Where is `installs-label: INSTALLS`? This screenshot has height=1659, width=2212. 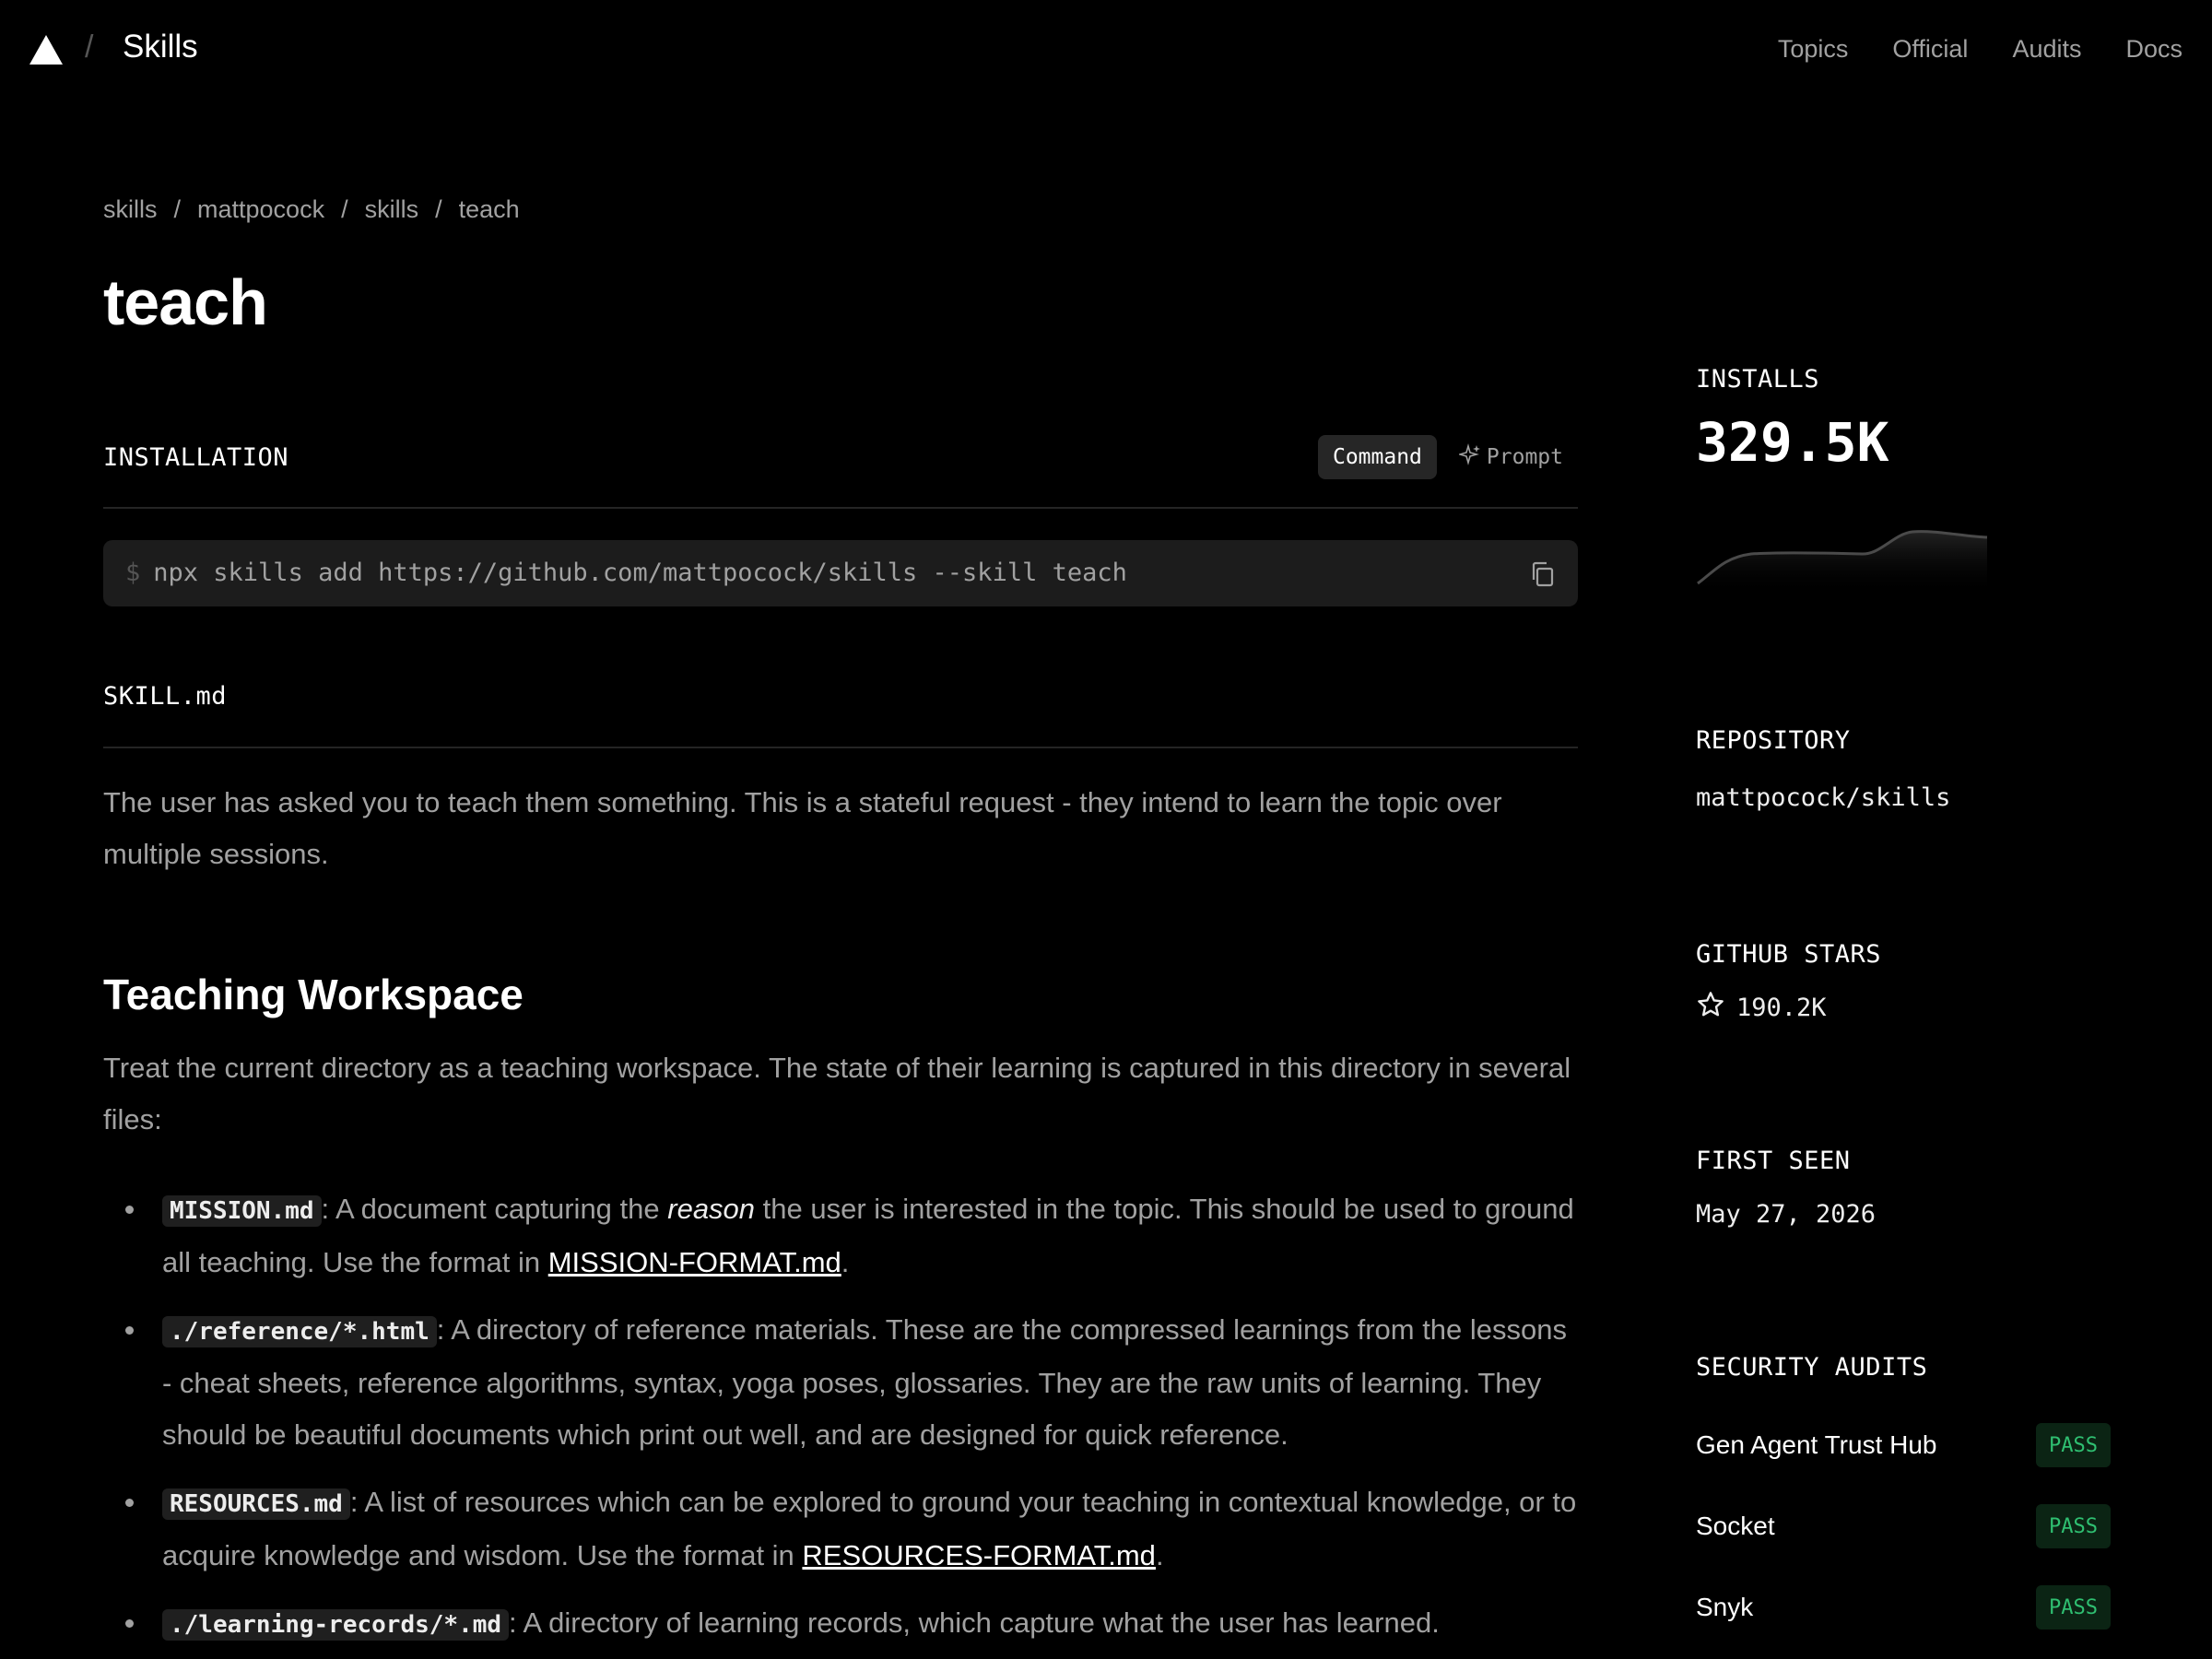 installs-label: INSTALLS is located at coordinates (1758, 379).